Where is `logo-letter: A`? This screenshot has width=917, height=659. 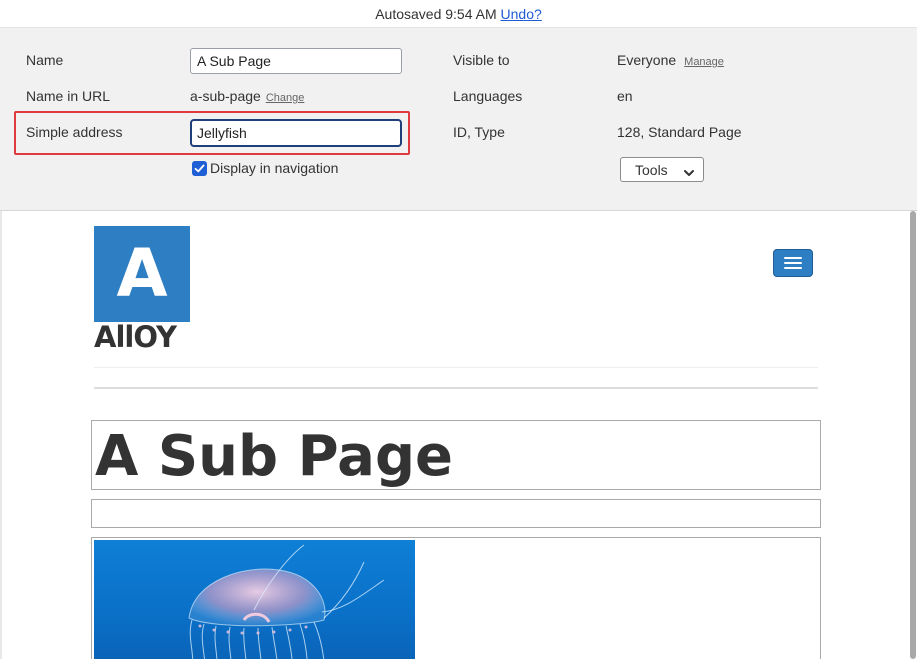 logo-letter: A is located at coordinates (142, 273).